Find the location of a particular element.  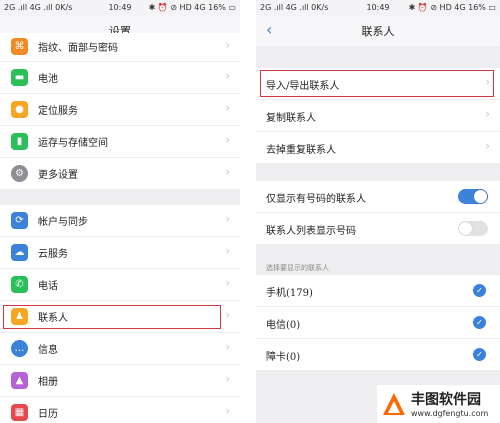

settings-item-calendar: ▦ 日历 › is located at coordinates (120, 410).